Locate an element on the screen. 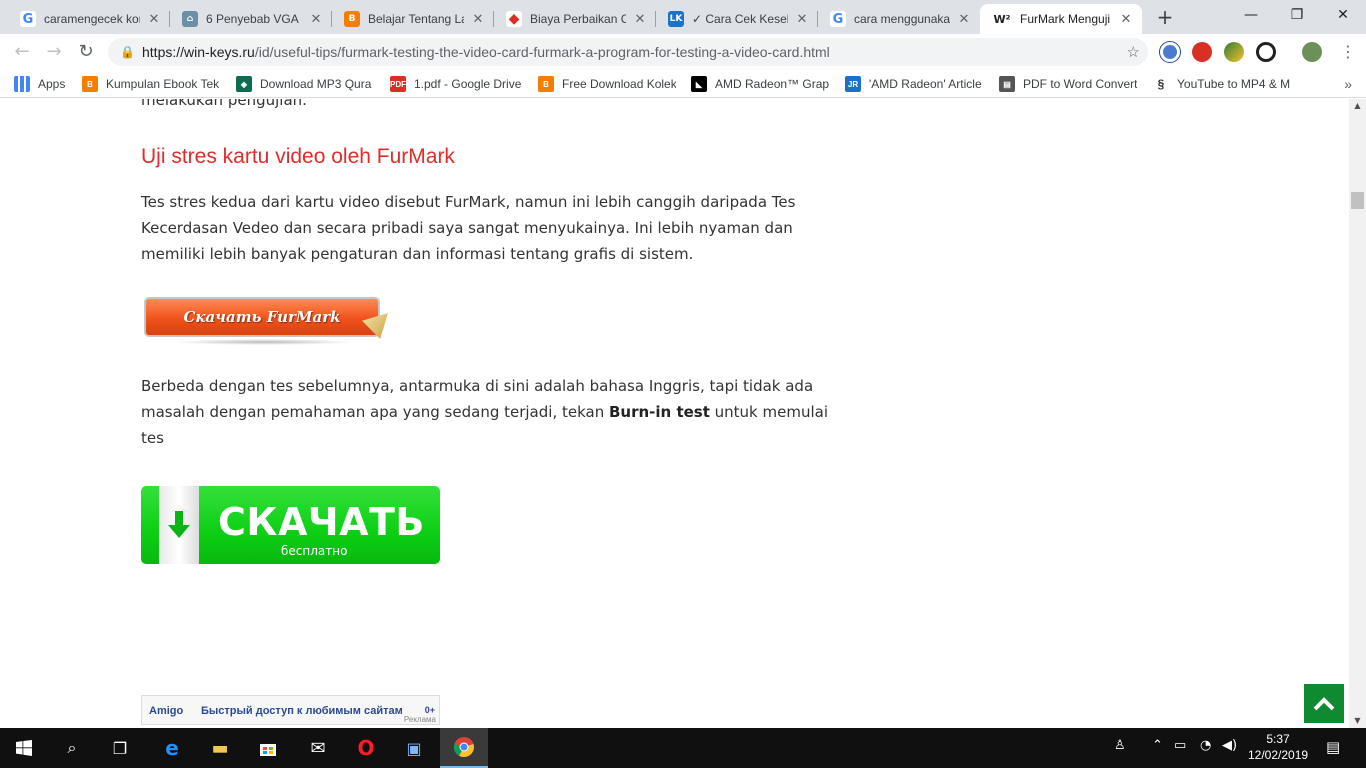 Image resolution: width=1366 pixels, height=768 pixels. url-domain: https://win-keys.ru is located at coordinates (198, 52).